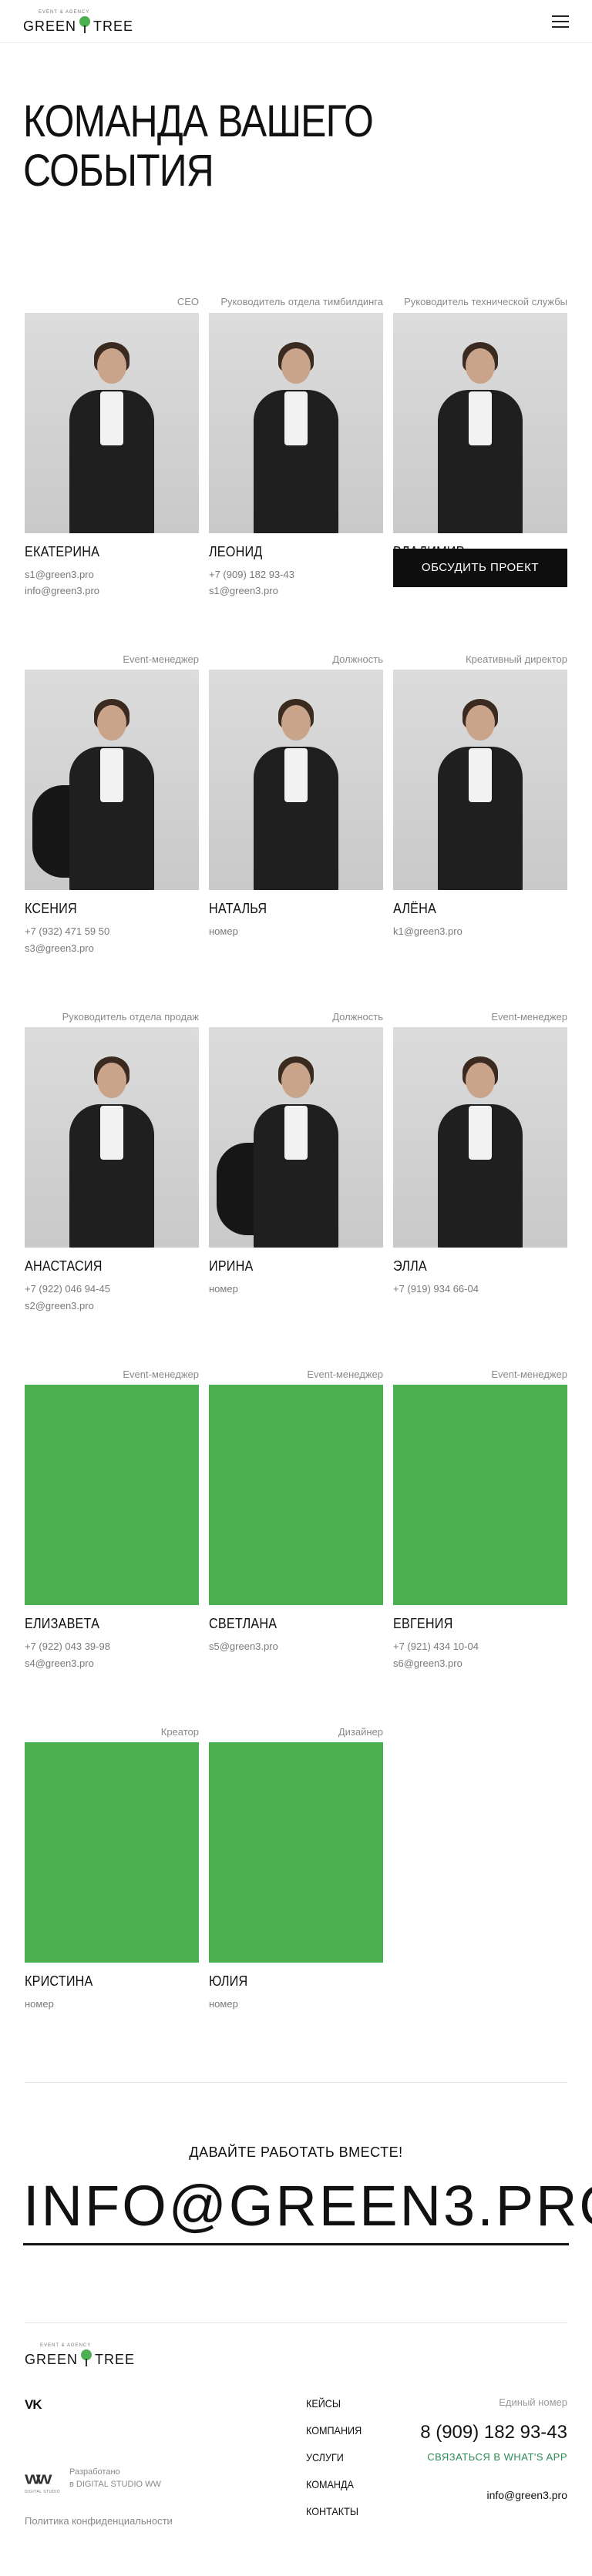 Image resolution: width=592 pixels, height=2576 pixels. I want to click on logo-word-green: GREEN, so click(50, 26).